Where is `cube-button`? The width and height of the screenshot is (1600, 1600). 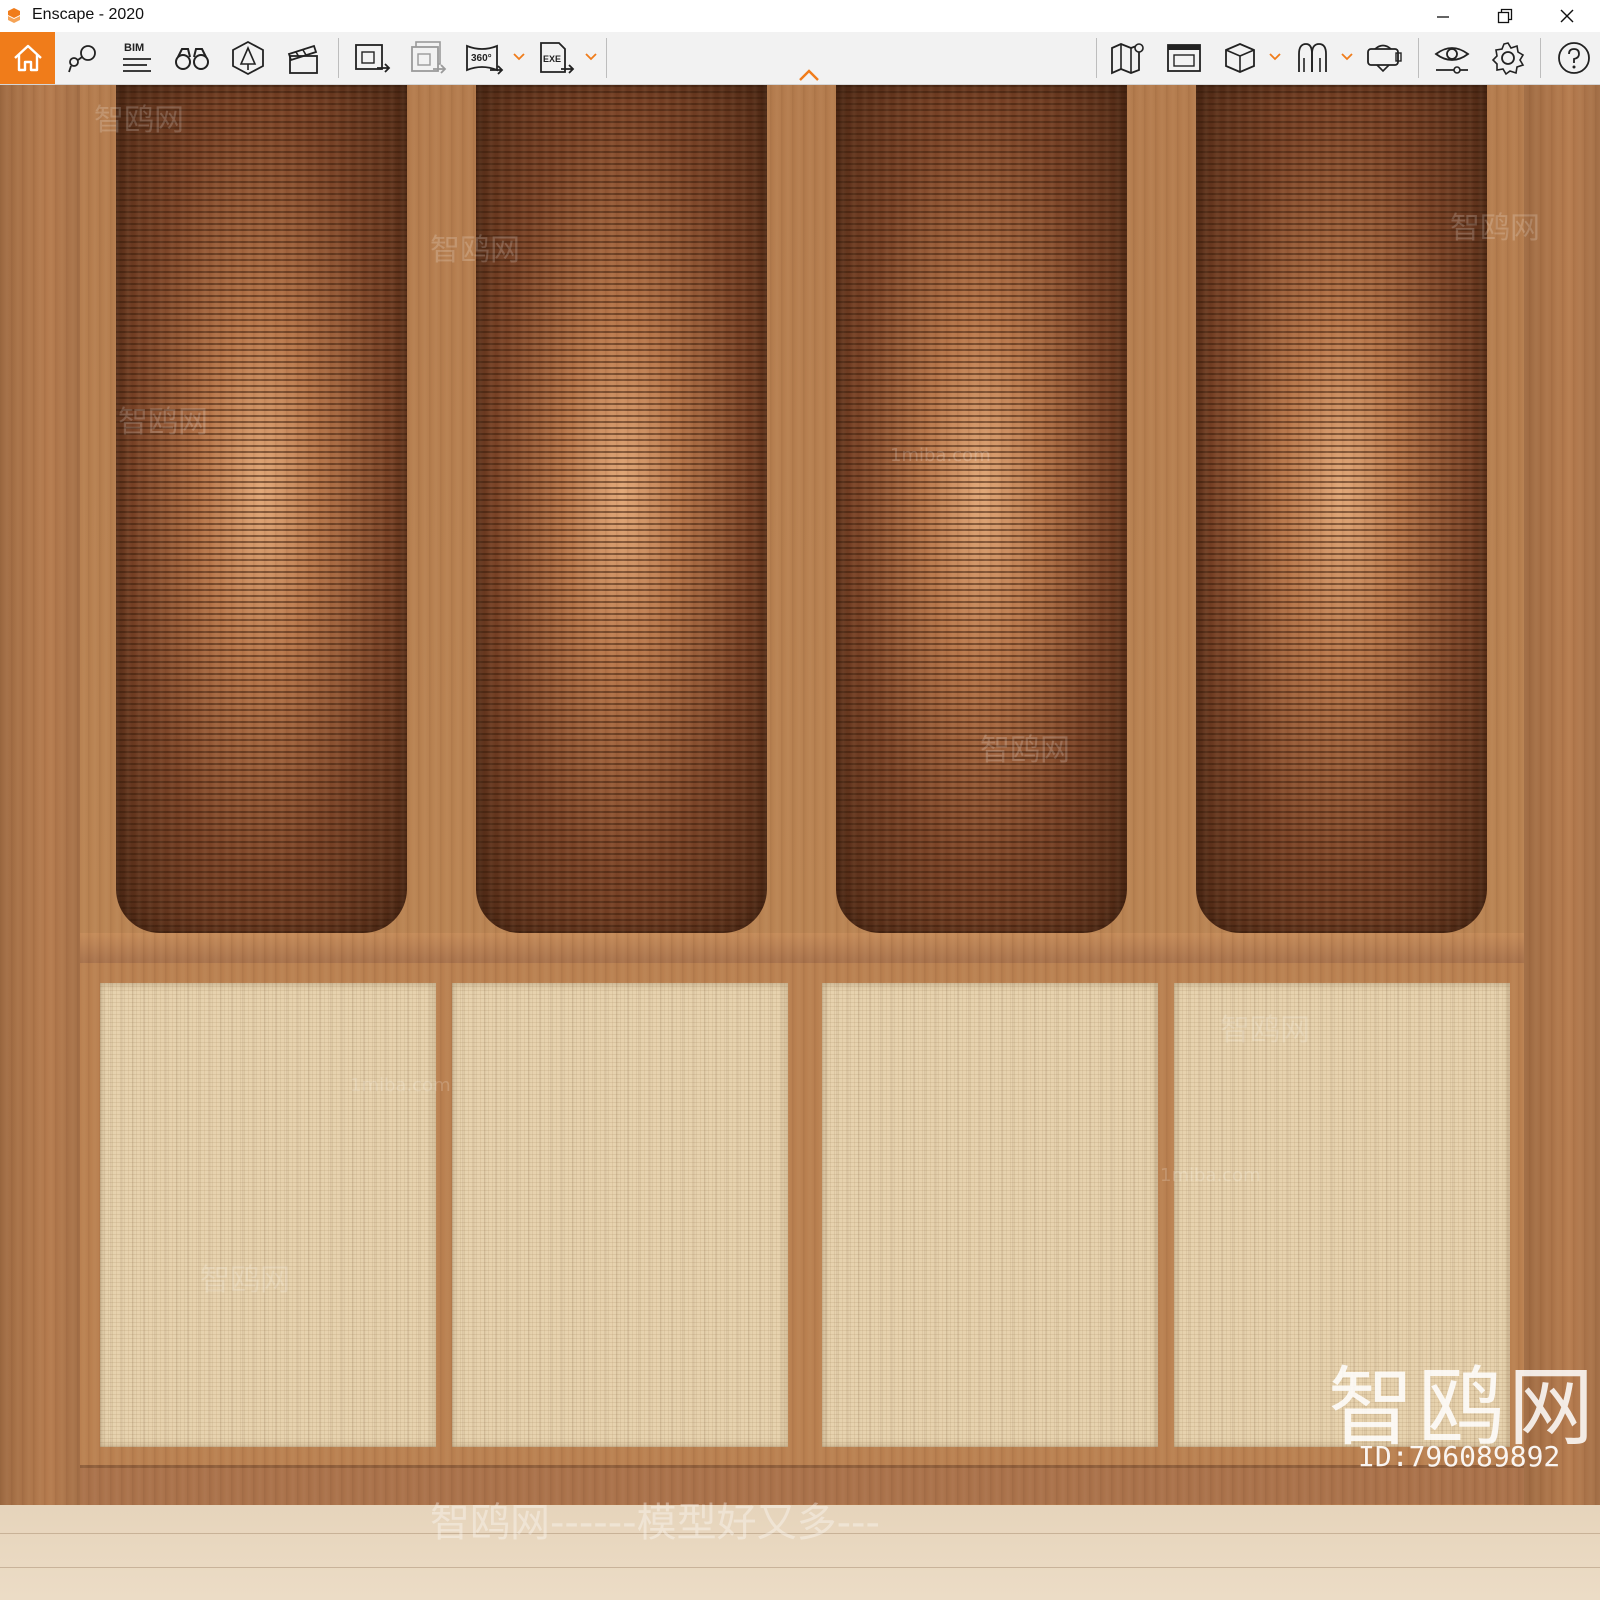
cube-button is located at coordinates (1240, 58).